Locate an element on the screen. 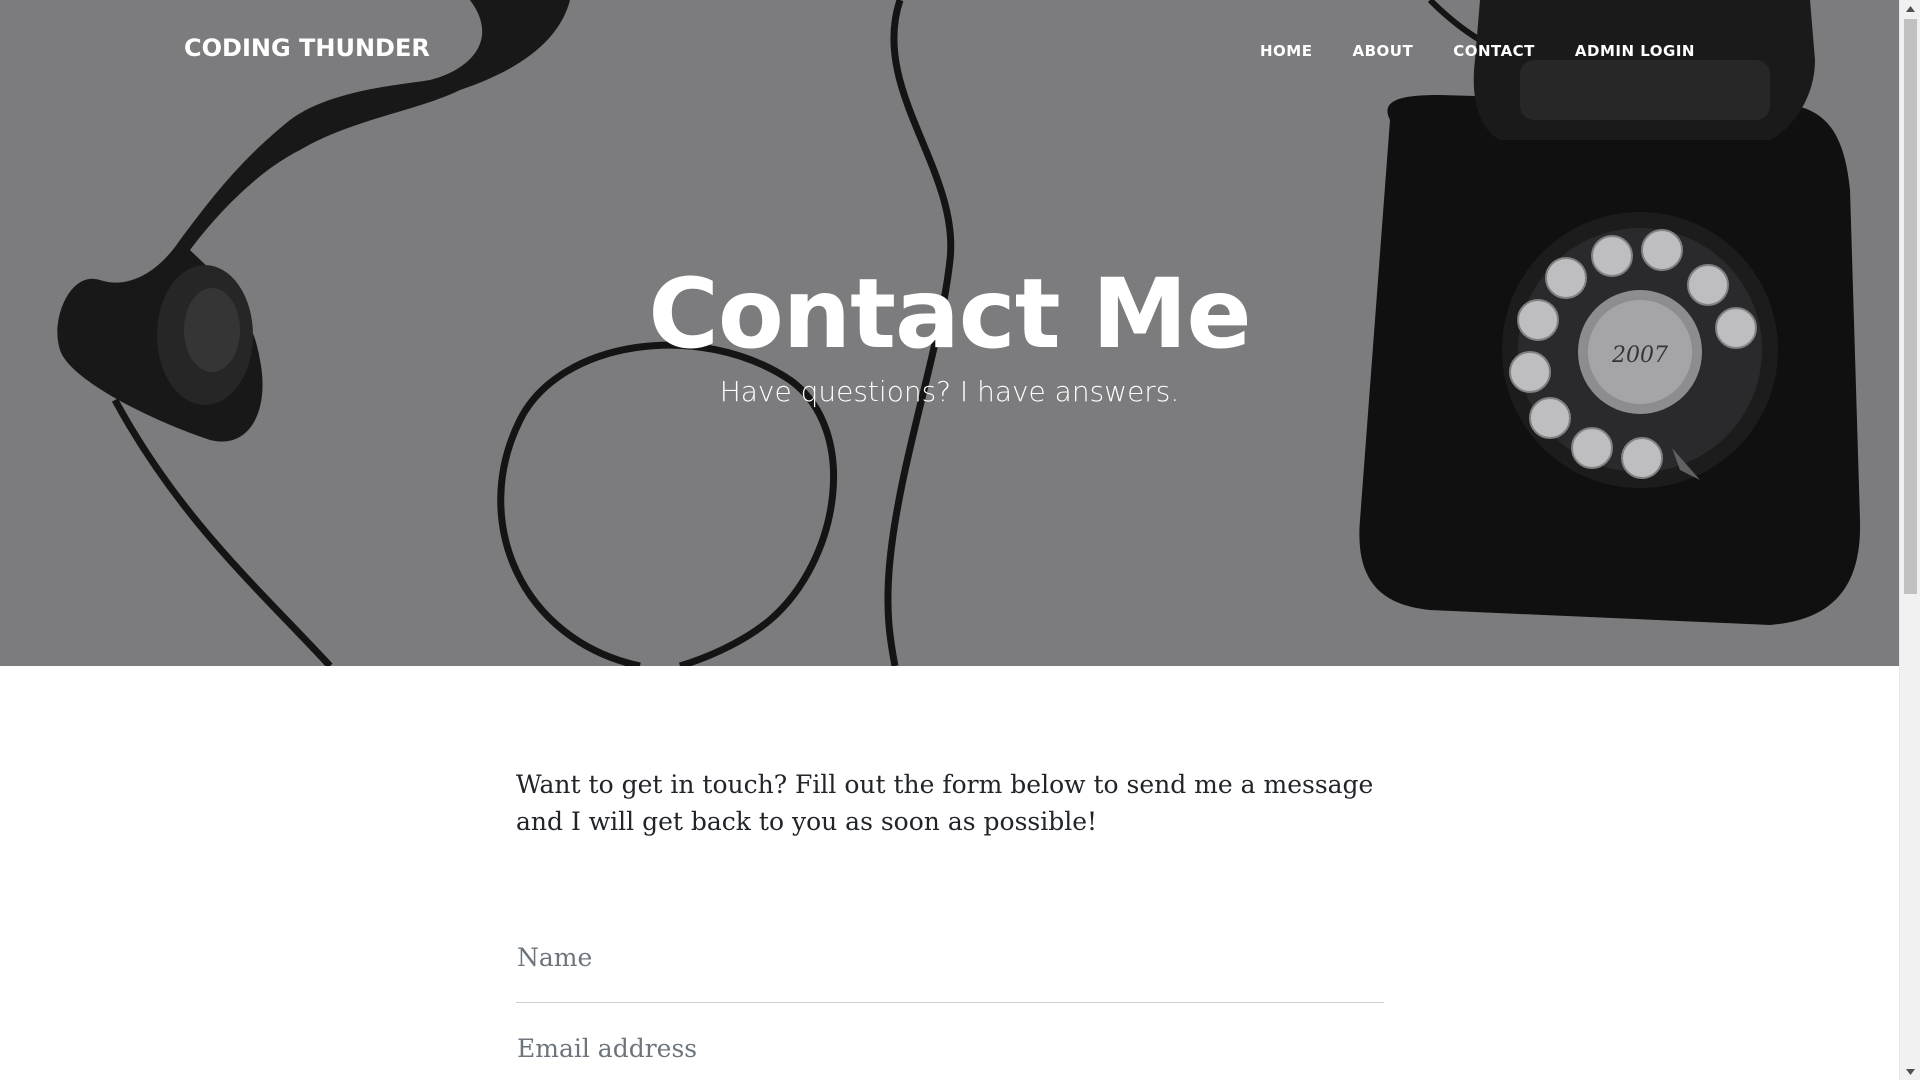  name-field-group is located at coordinates (950, 957).